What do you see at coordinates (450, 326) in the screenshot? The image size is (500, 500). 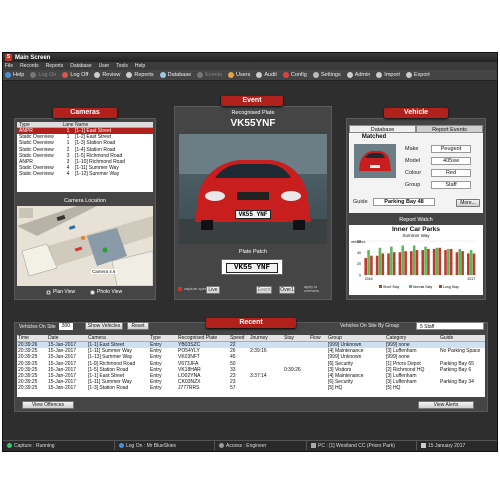 I see `by-group-select: 5 Staff` at bounding box center [450, 326].